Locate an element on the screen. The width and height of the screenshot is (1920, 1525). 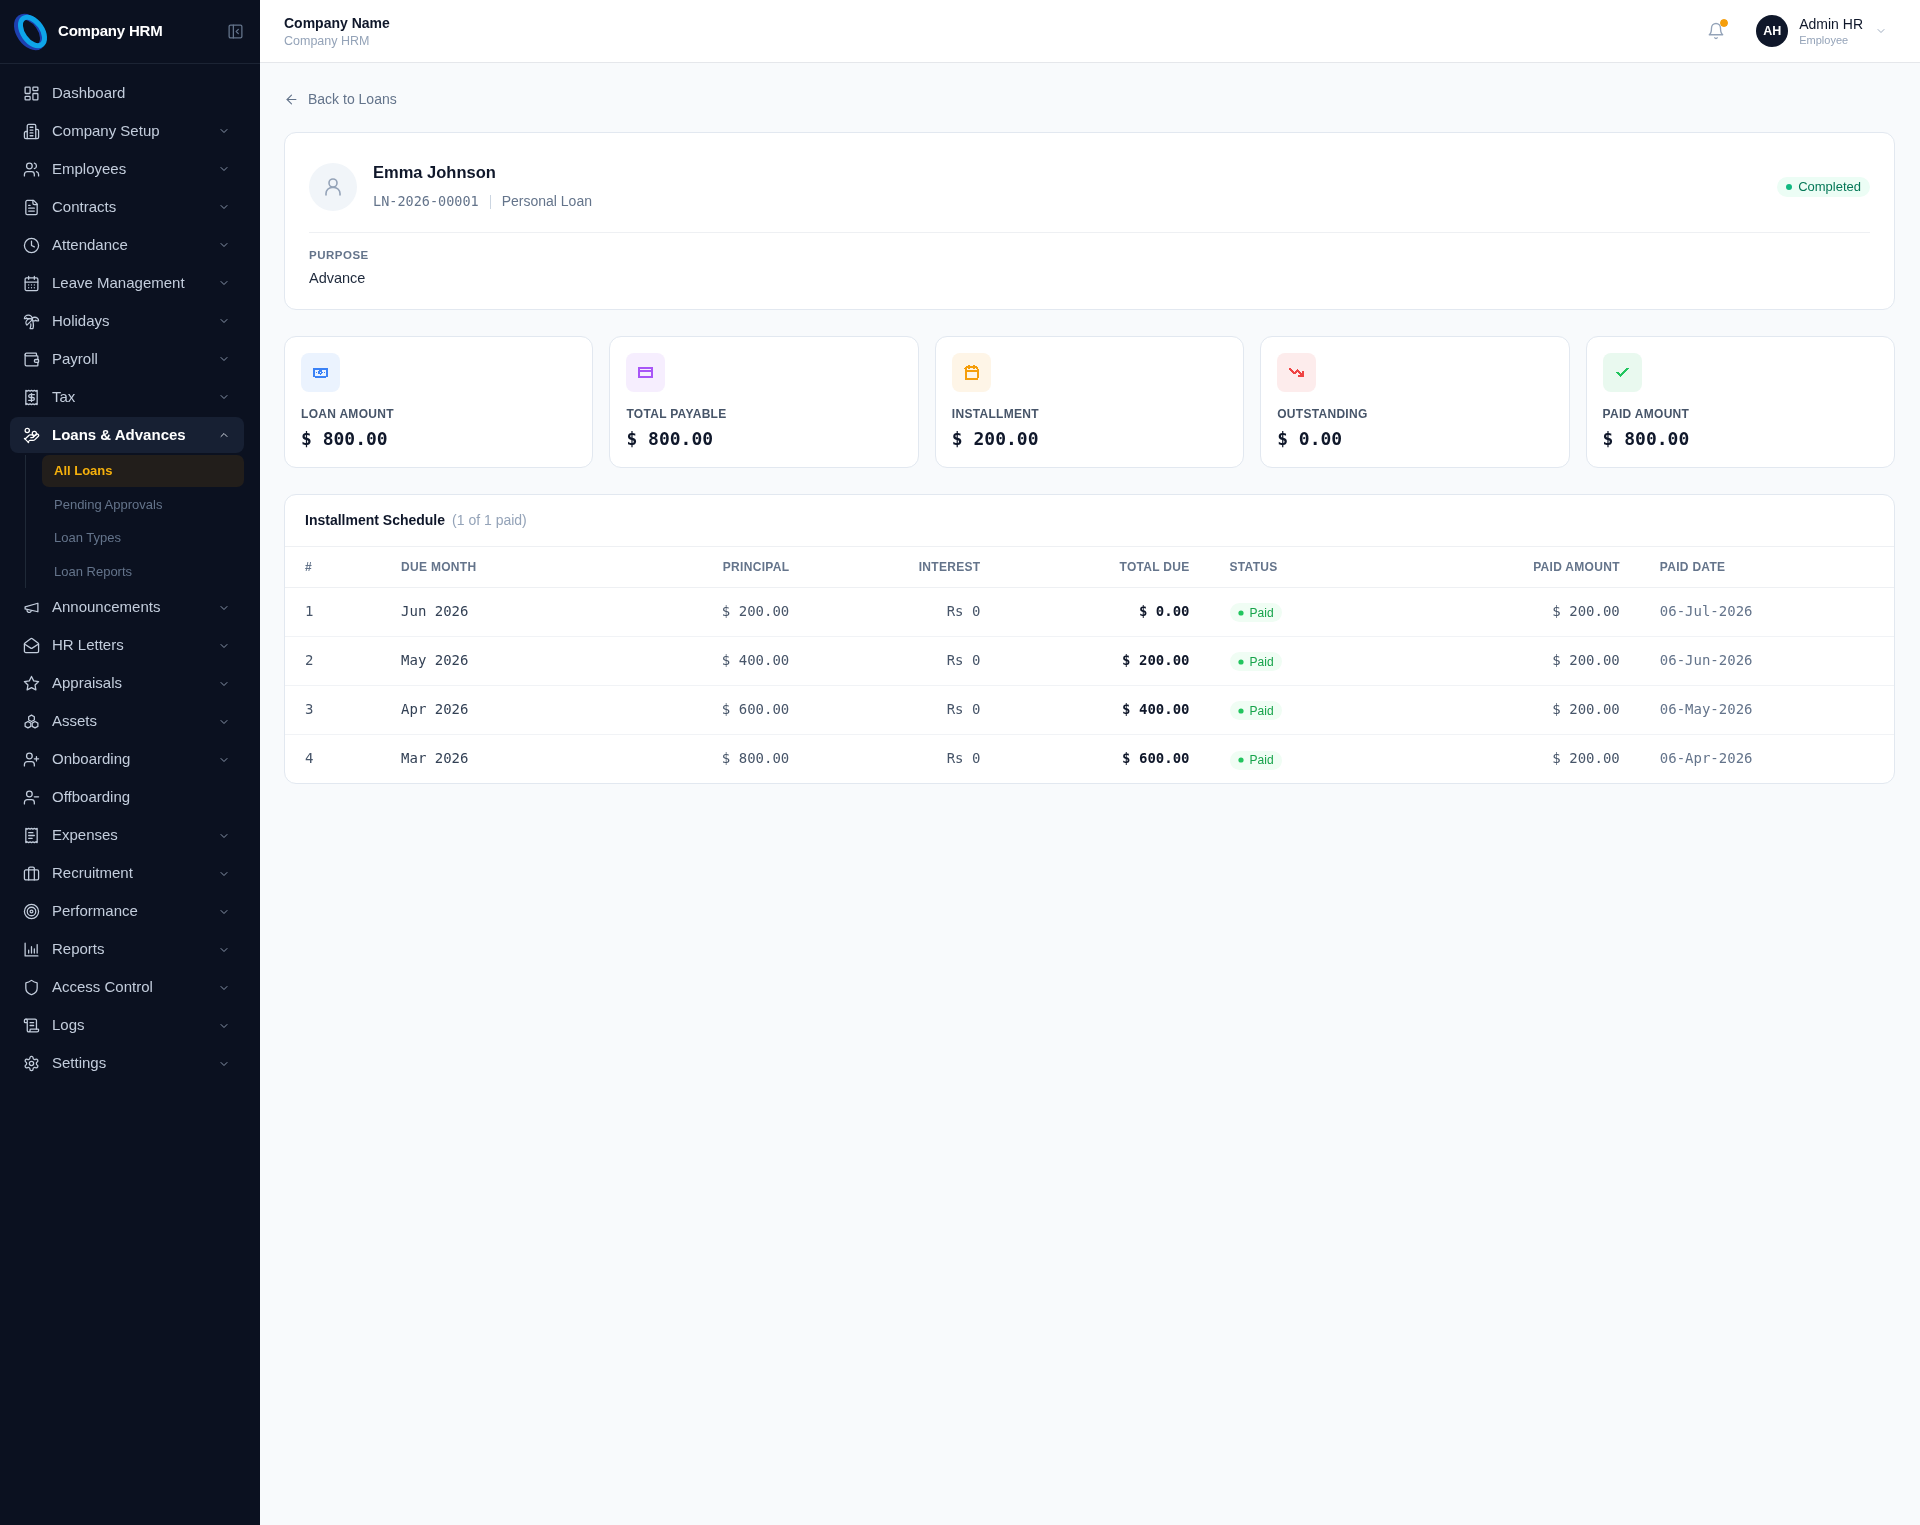
column-header: INTEREST is located at coordinates (905, 567).